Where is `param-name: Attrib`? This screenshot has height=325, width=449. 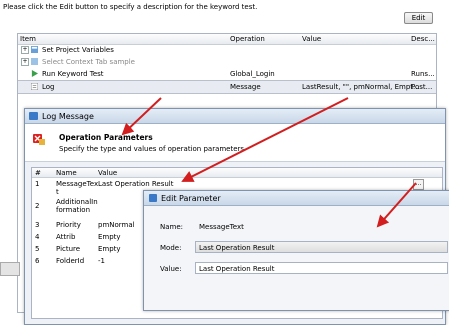
param-name: Attrib is located at coordinates (66, 237).